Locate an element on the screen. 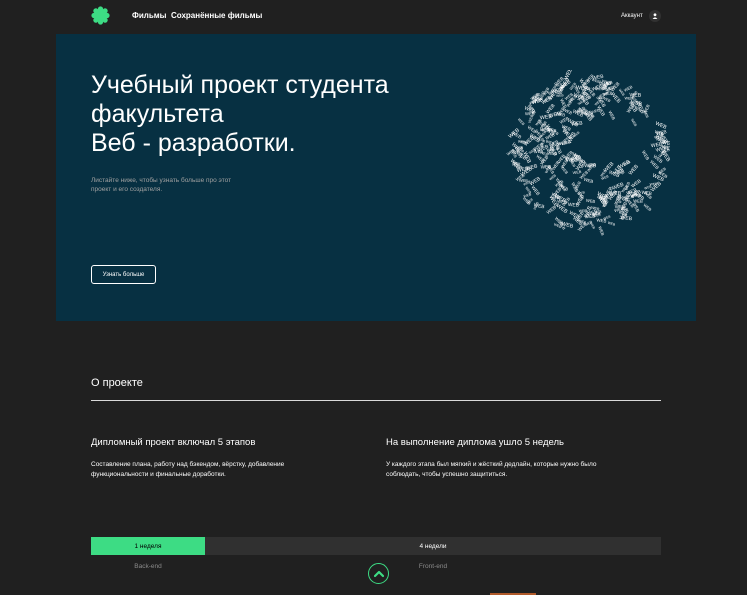  timeline-backend-label: Back-end is located at coordinates (148, 566).